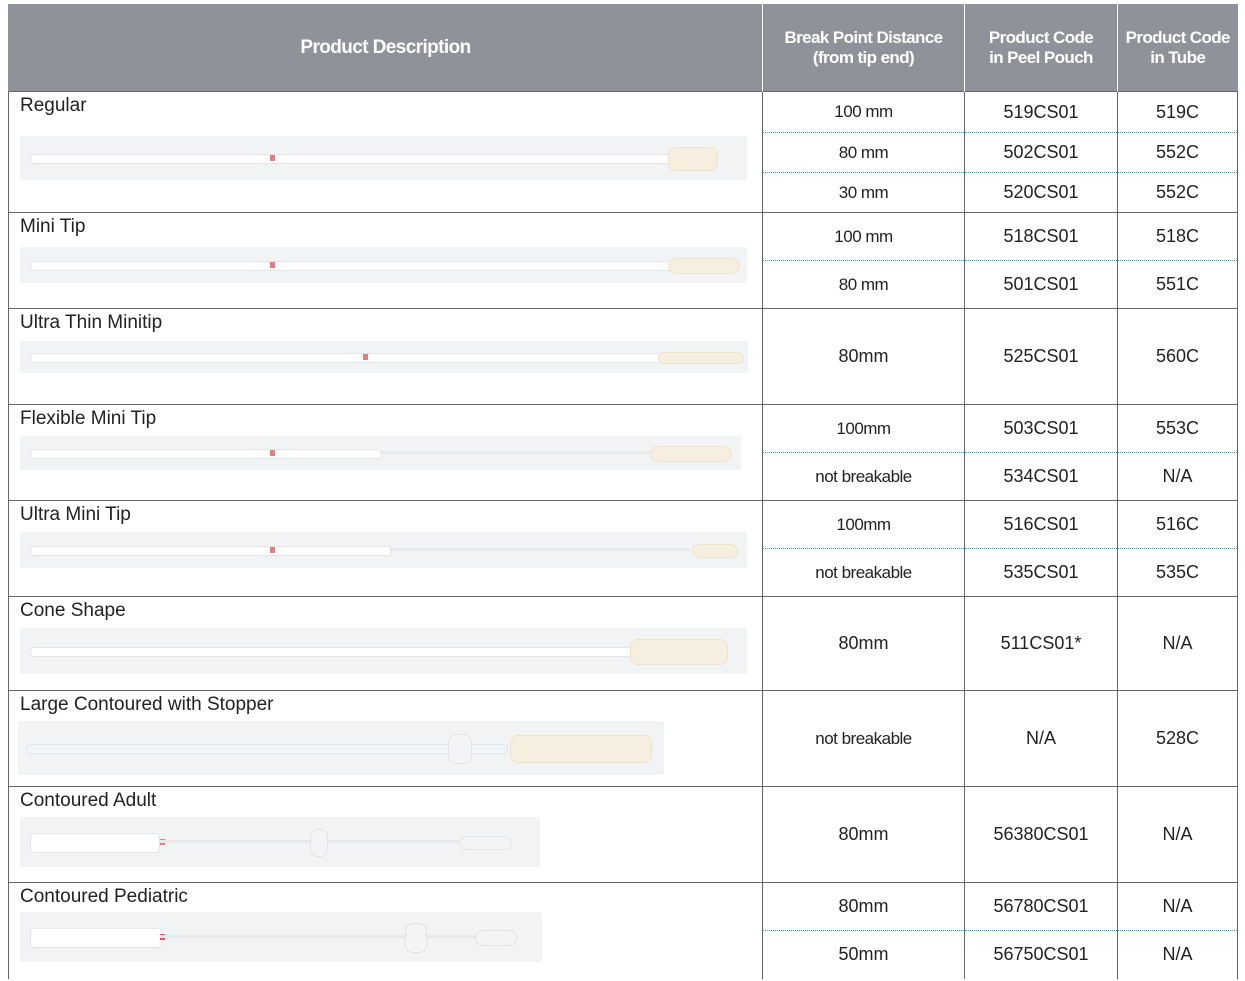  I want to click on swab-image-large-contoured, so click(341, 748).